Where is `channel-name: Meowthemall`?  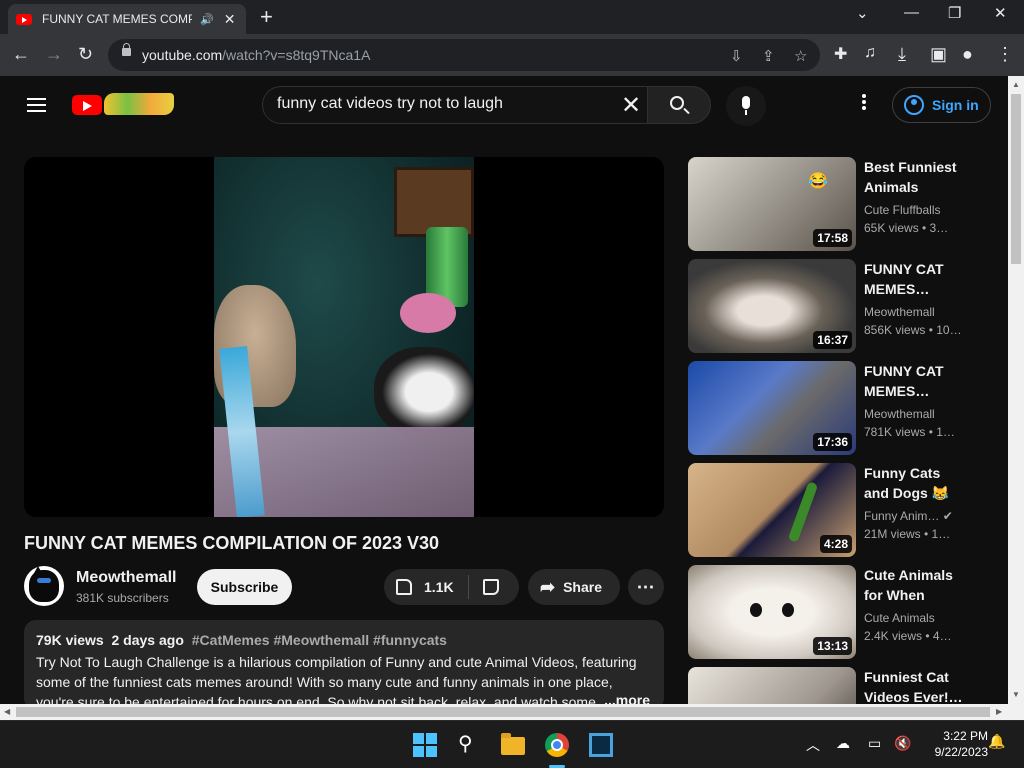
channel-name: Meowthemall is located at coordinates (126, 578).